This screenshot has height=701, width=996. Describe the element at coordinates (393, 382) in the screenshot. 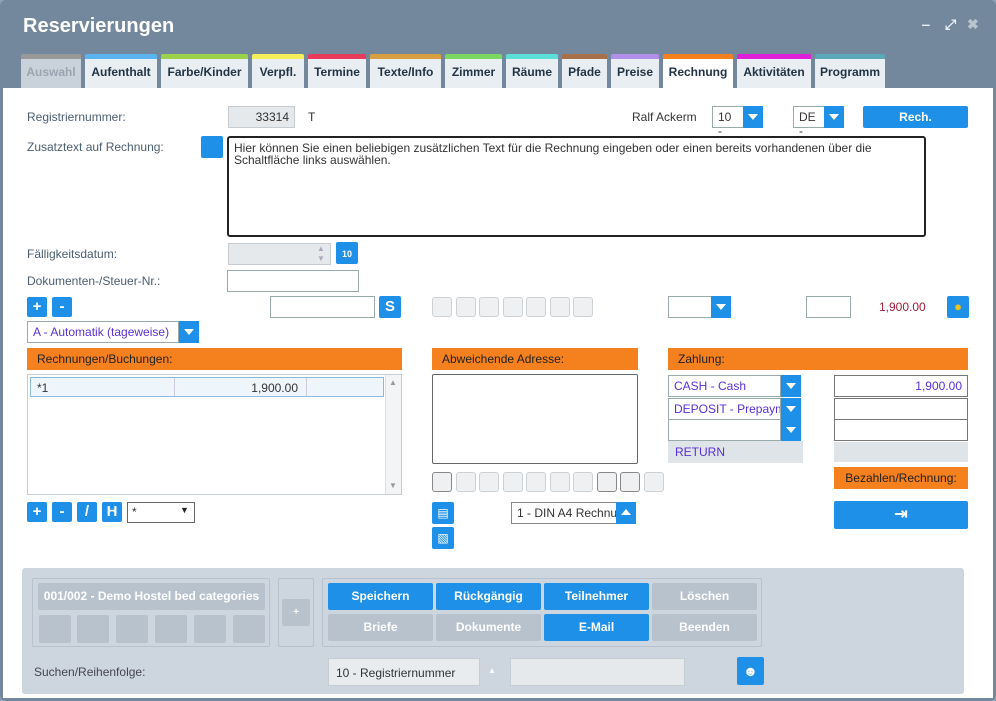

I see `scroll-up-icon: ▲` at that location.